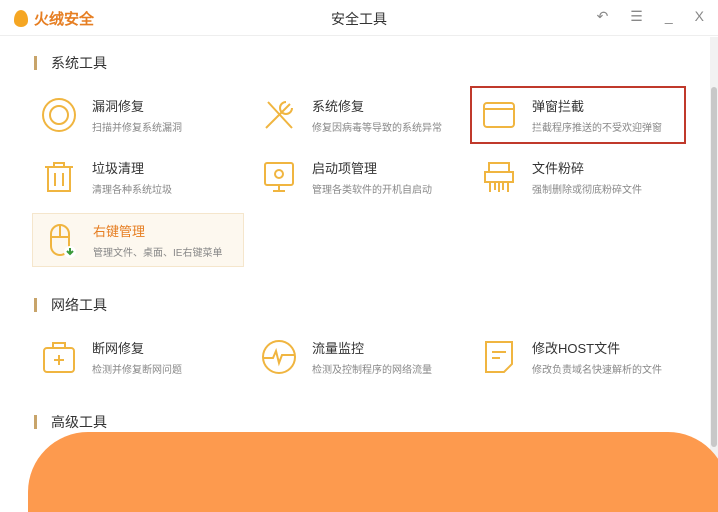  I want to click on tool-name: 启动项管理, so click(345, 168).